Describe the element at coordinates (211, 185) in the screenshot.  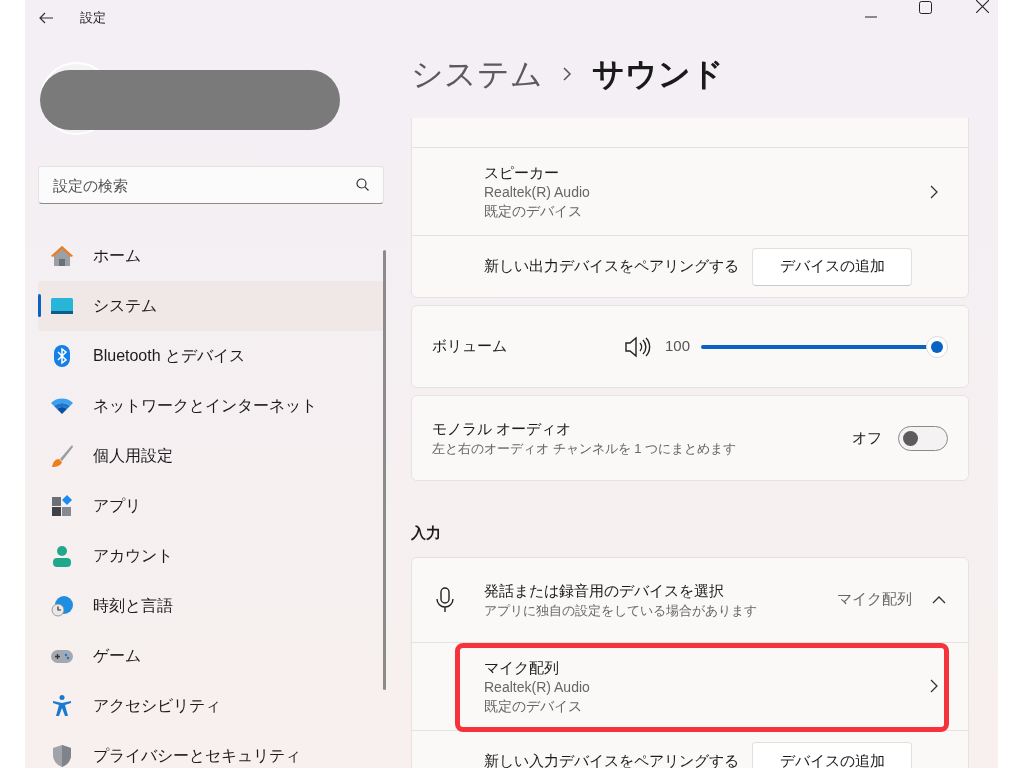
I see `search-field: 設定の検索` at that location.